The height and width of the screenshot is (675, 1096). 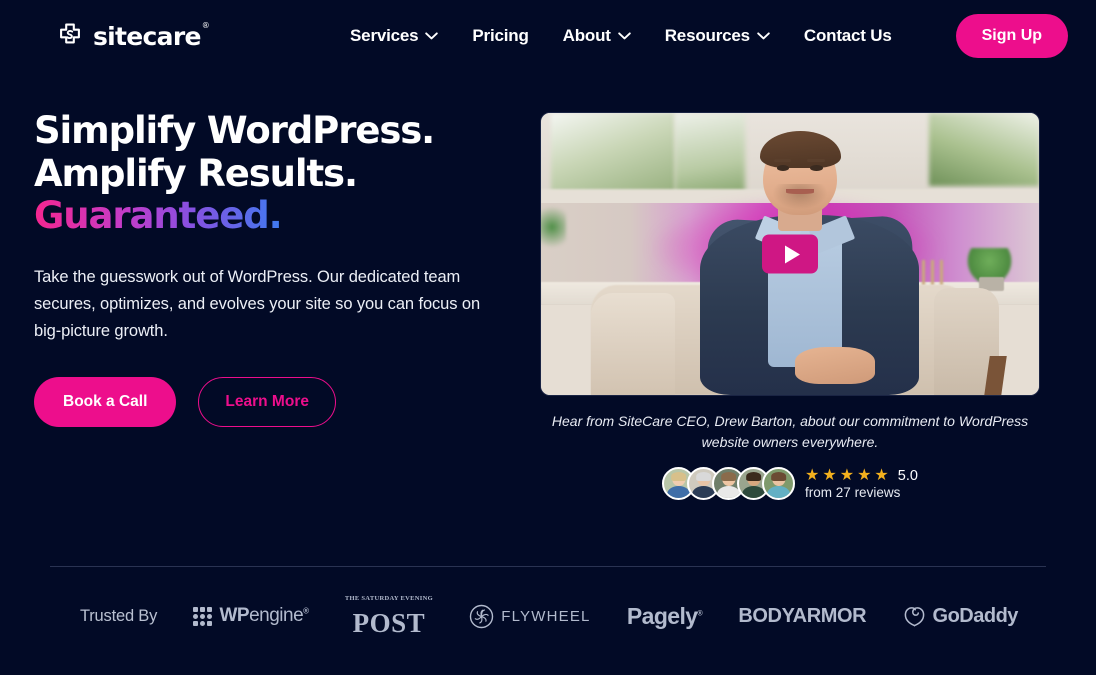 I want to click on nav-label: Resources, so click(x=707, y=35).